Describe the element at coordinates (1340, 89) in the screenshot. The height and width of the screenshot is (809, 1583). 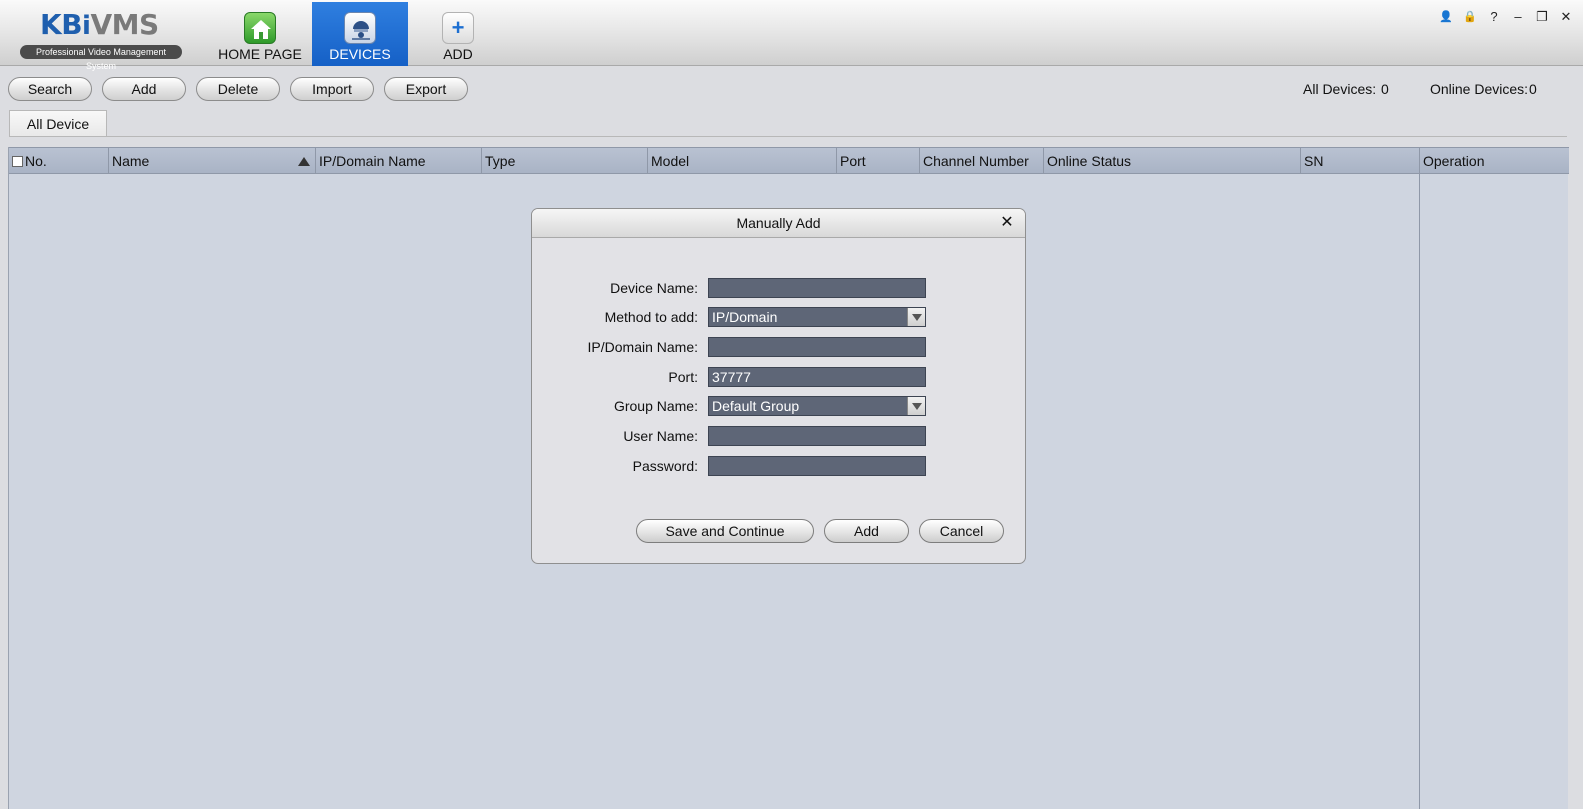
I see `all-devices-label: All Devices:` at that location.